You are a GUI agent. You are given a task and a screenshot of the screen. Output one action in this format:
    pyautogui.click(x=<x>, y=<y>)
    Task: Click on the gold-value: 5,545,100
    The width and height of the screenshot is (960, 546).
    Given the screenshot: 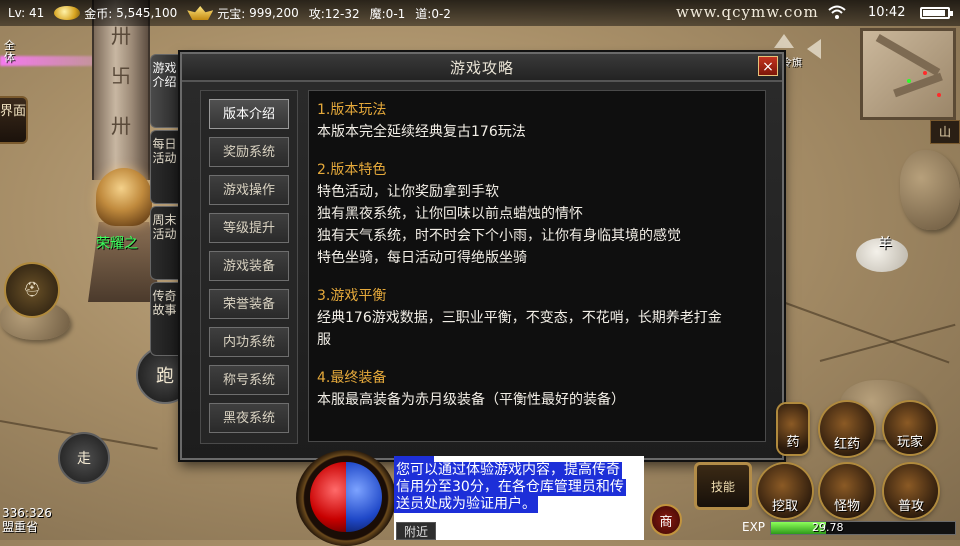 What is the action you would take?
    pyautogui.click(x=147, y=13)
    